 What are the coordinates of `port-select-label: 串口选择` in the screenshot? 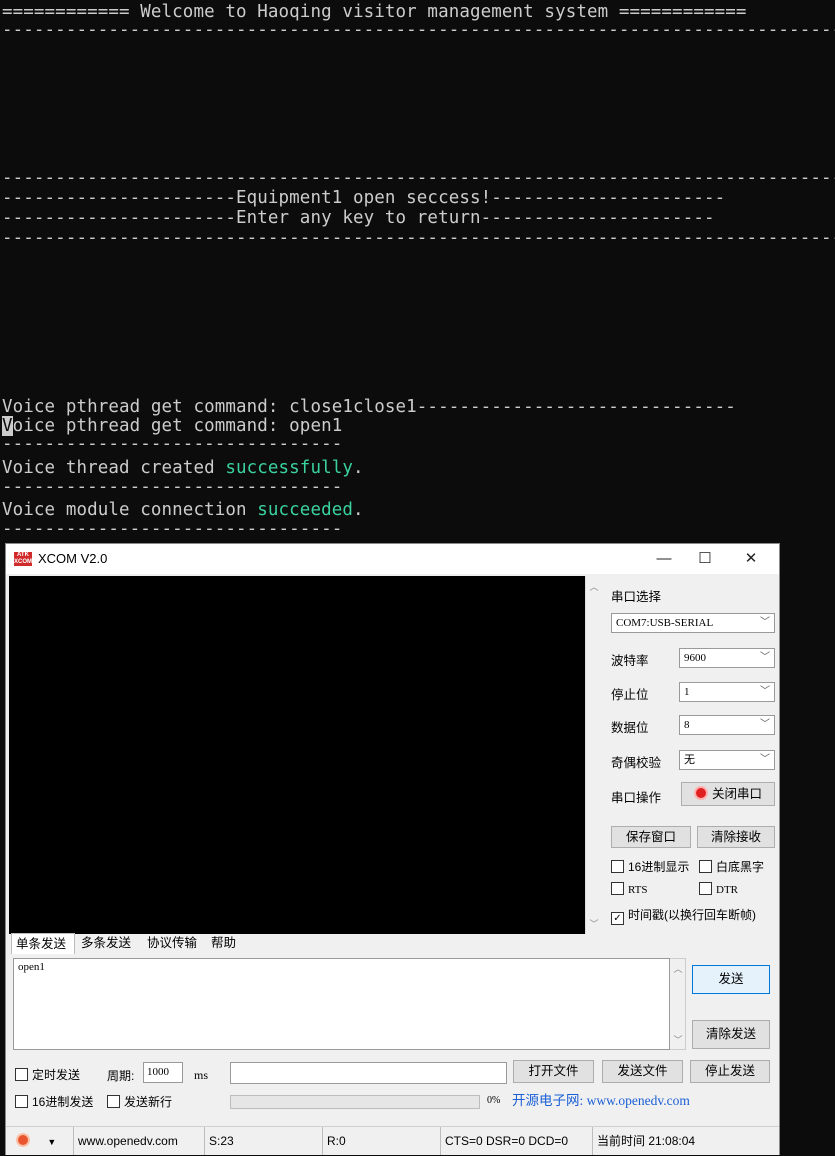 It's located at (636, 597).